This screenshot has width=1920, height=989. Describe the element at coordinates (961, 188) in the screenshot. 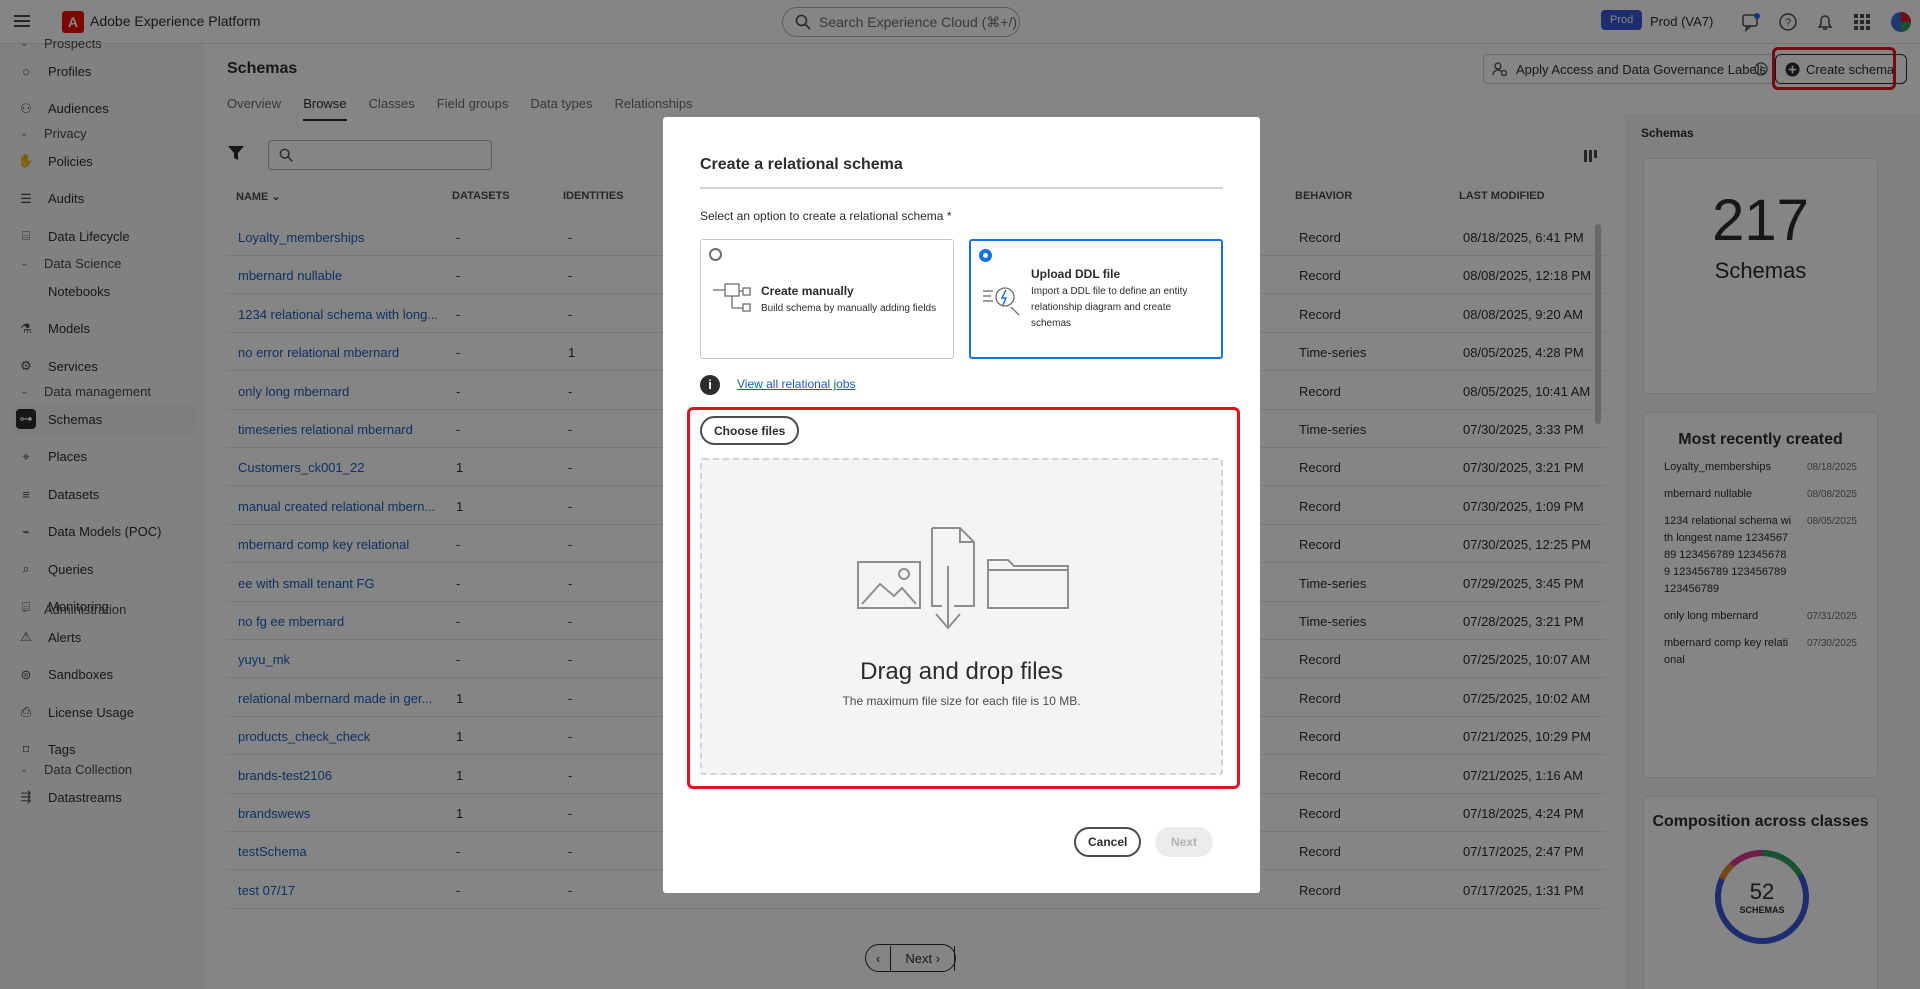

I see `dialog-divider` at that location.